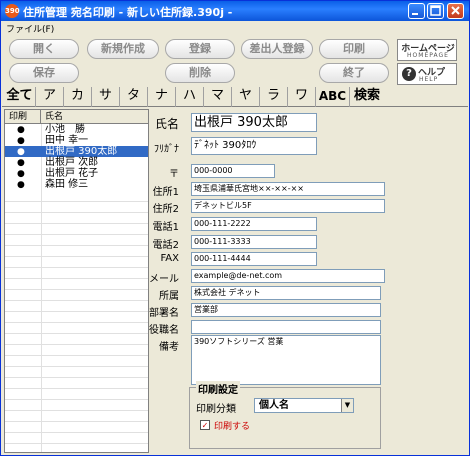 The height and width of the screenshot is (456, 470). I want to click on tab-all: 全て, so click(20, 97).